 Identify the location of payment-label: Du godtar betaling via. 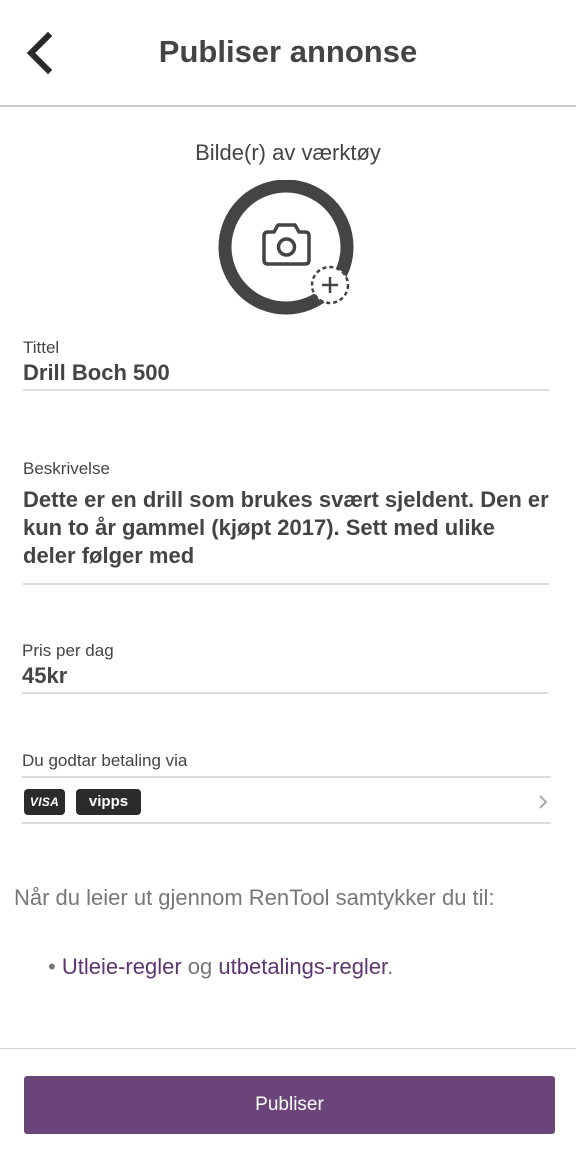
(105, 760).